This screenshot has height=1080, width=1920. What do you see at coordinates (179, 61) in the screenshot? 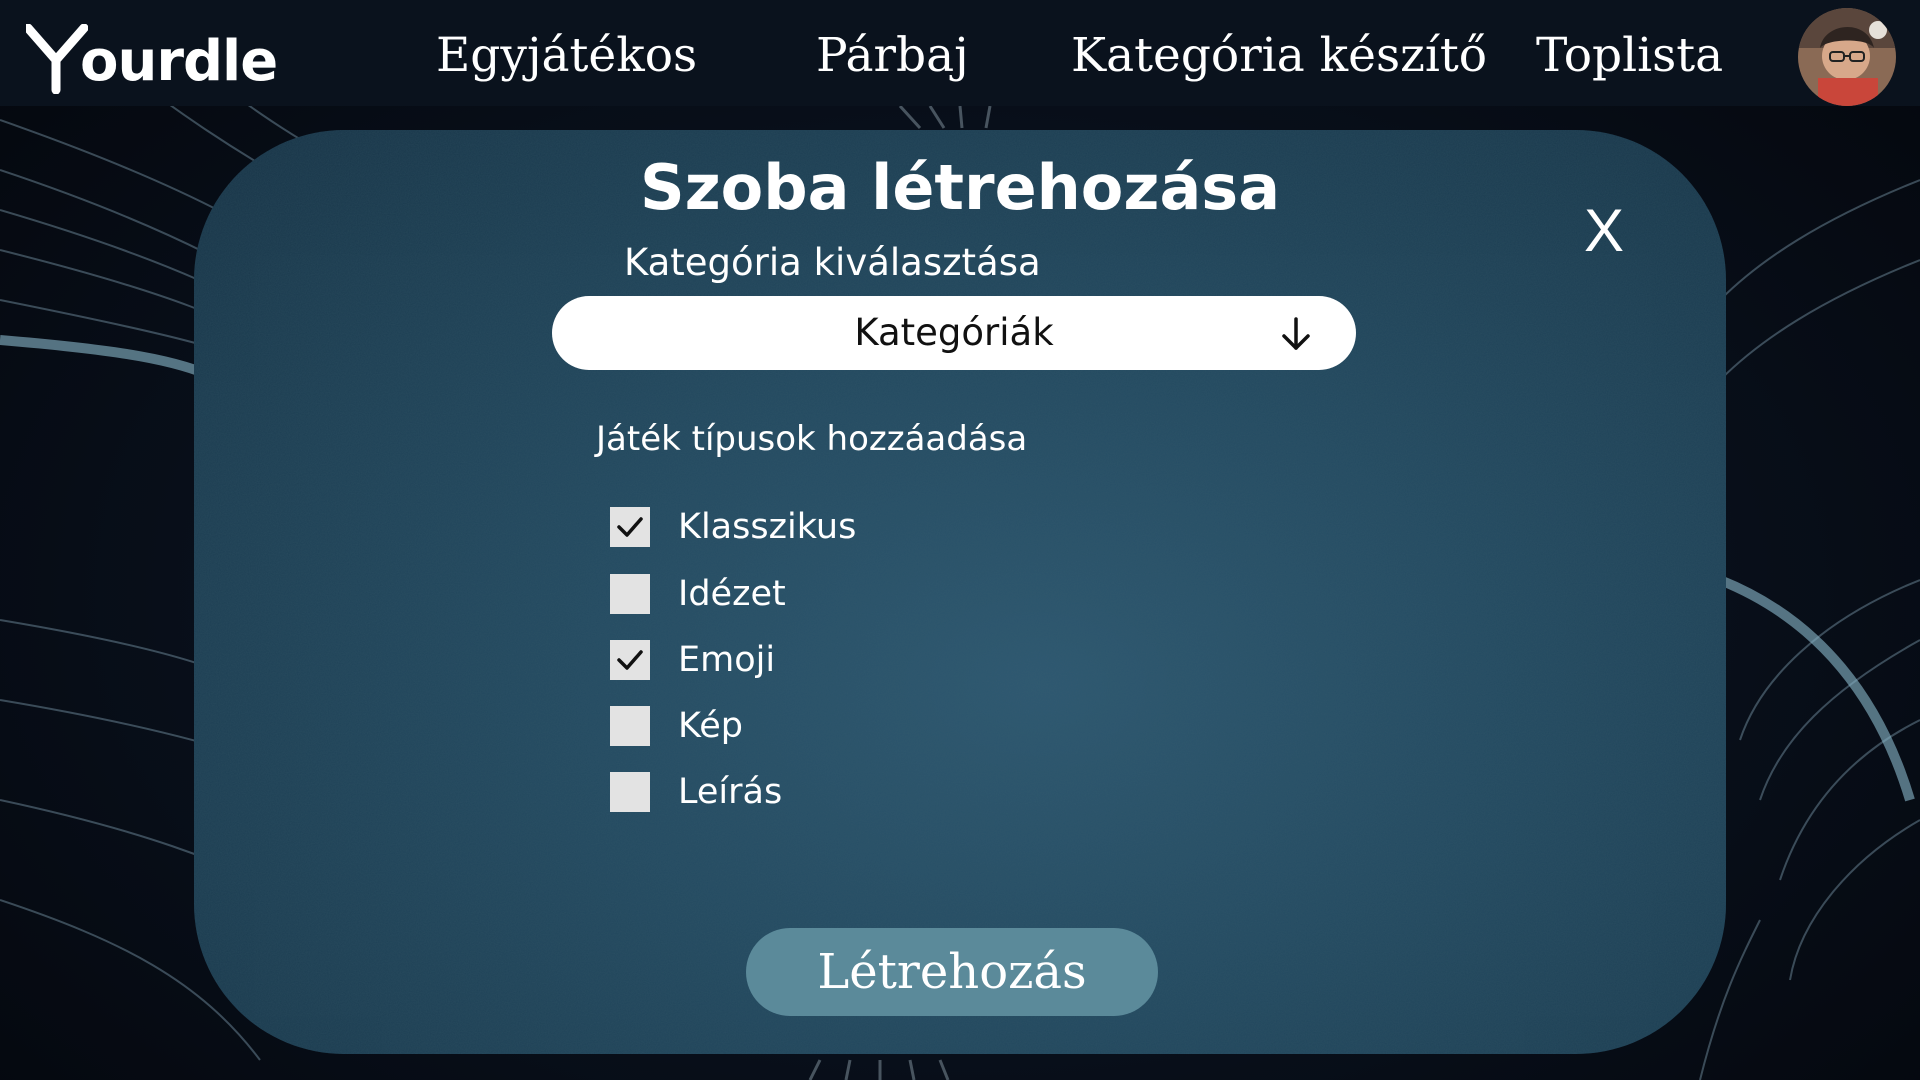
I see `logo-text: ourdle` at bounding box center [179, 61].